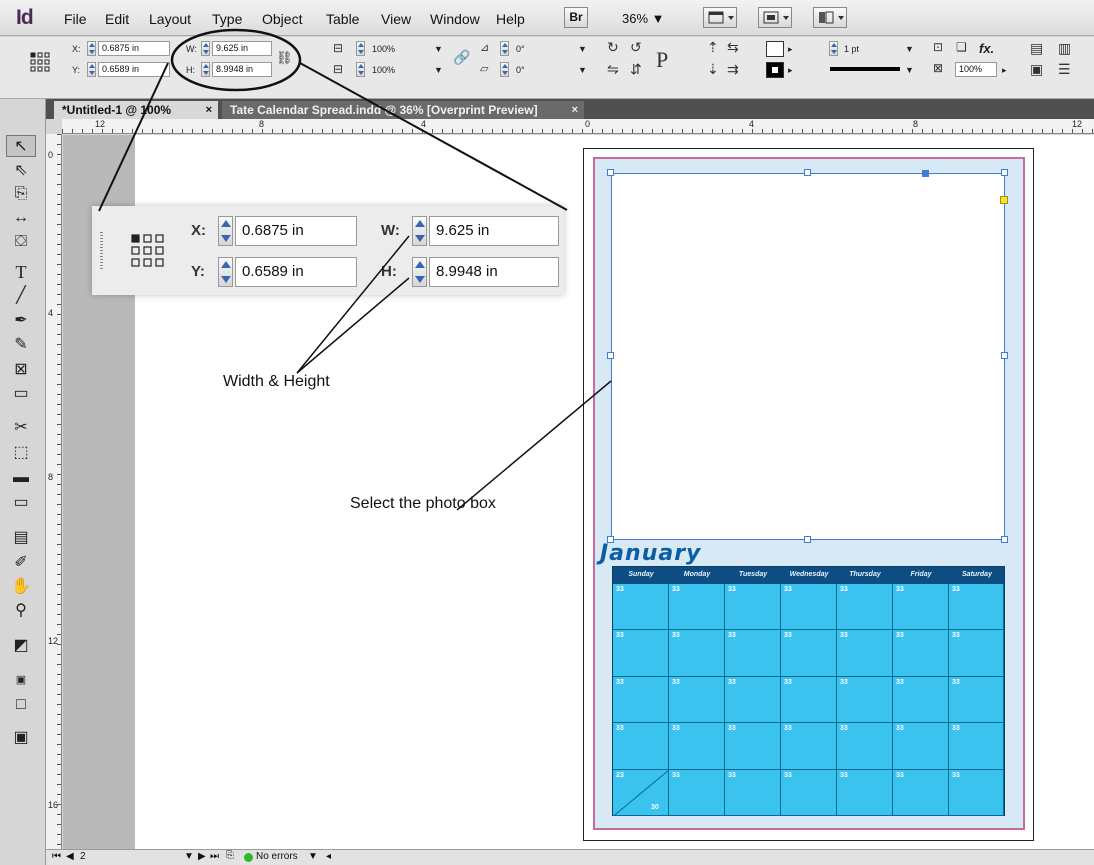  I want to click on align-icon: ☰, so click(1064, 69).